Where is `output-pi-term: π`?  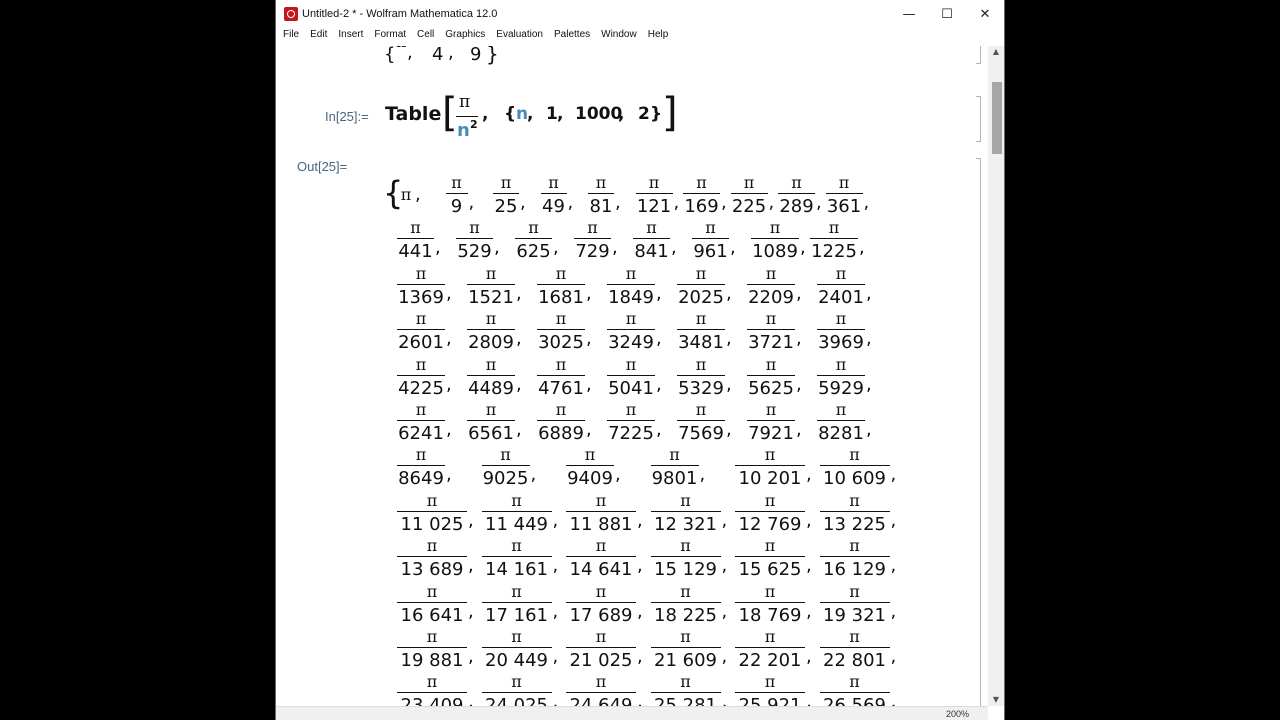 output-pi-term: π is located at coordinates (406, 196).